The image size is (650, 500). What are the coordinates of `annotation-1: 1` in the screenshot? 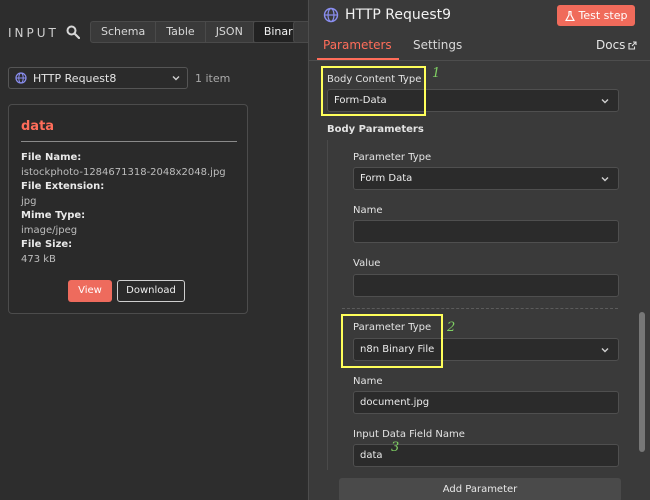 It's located at (436, 73).